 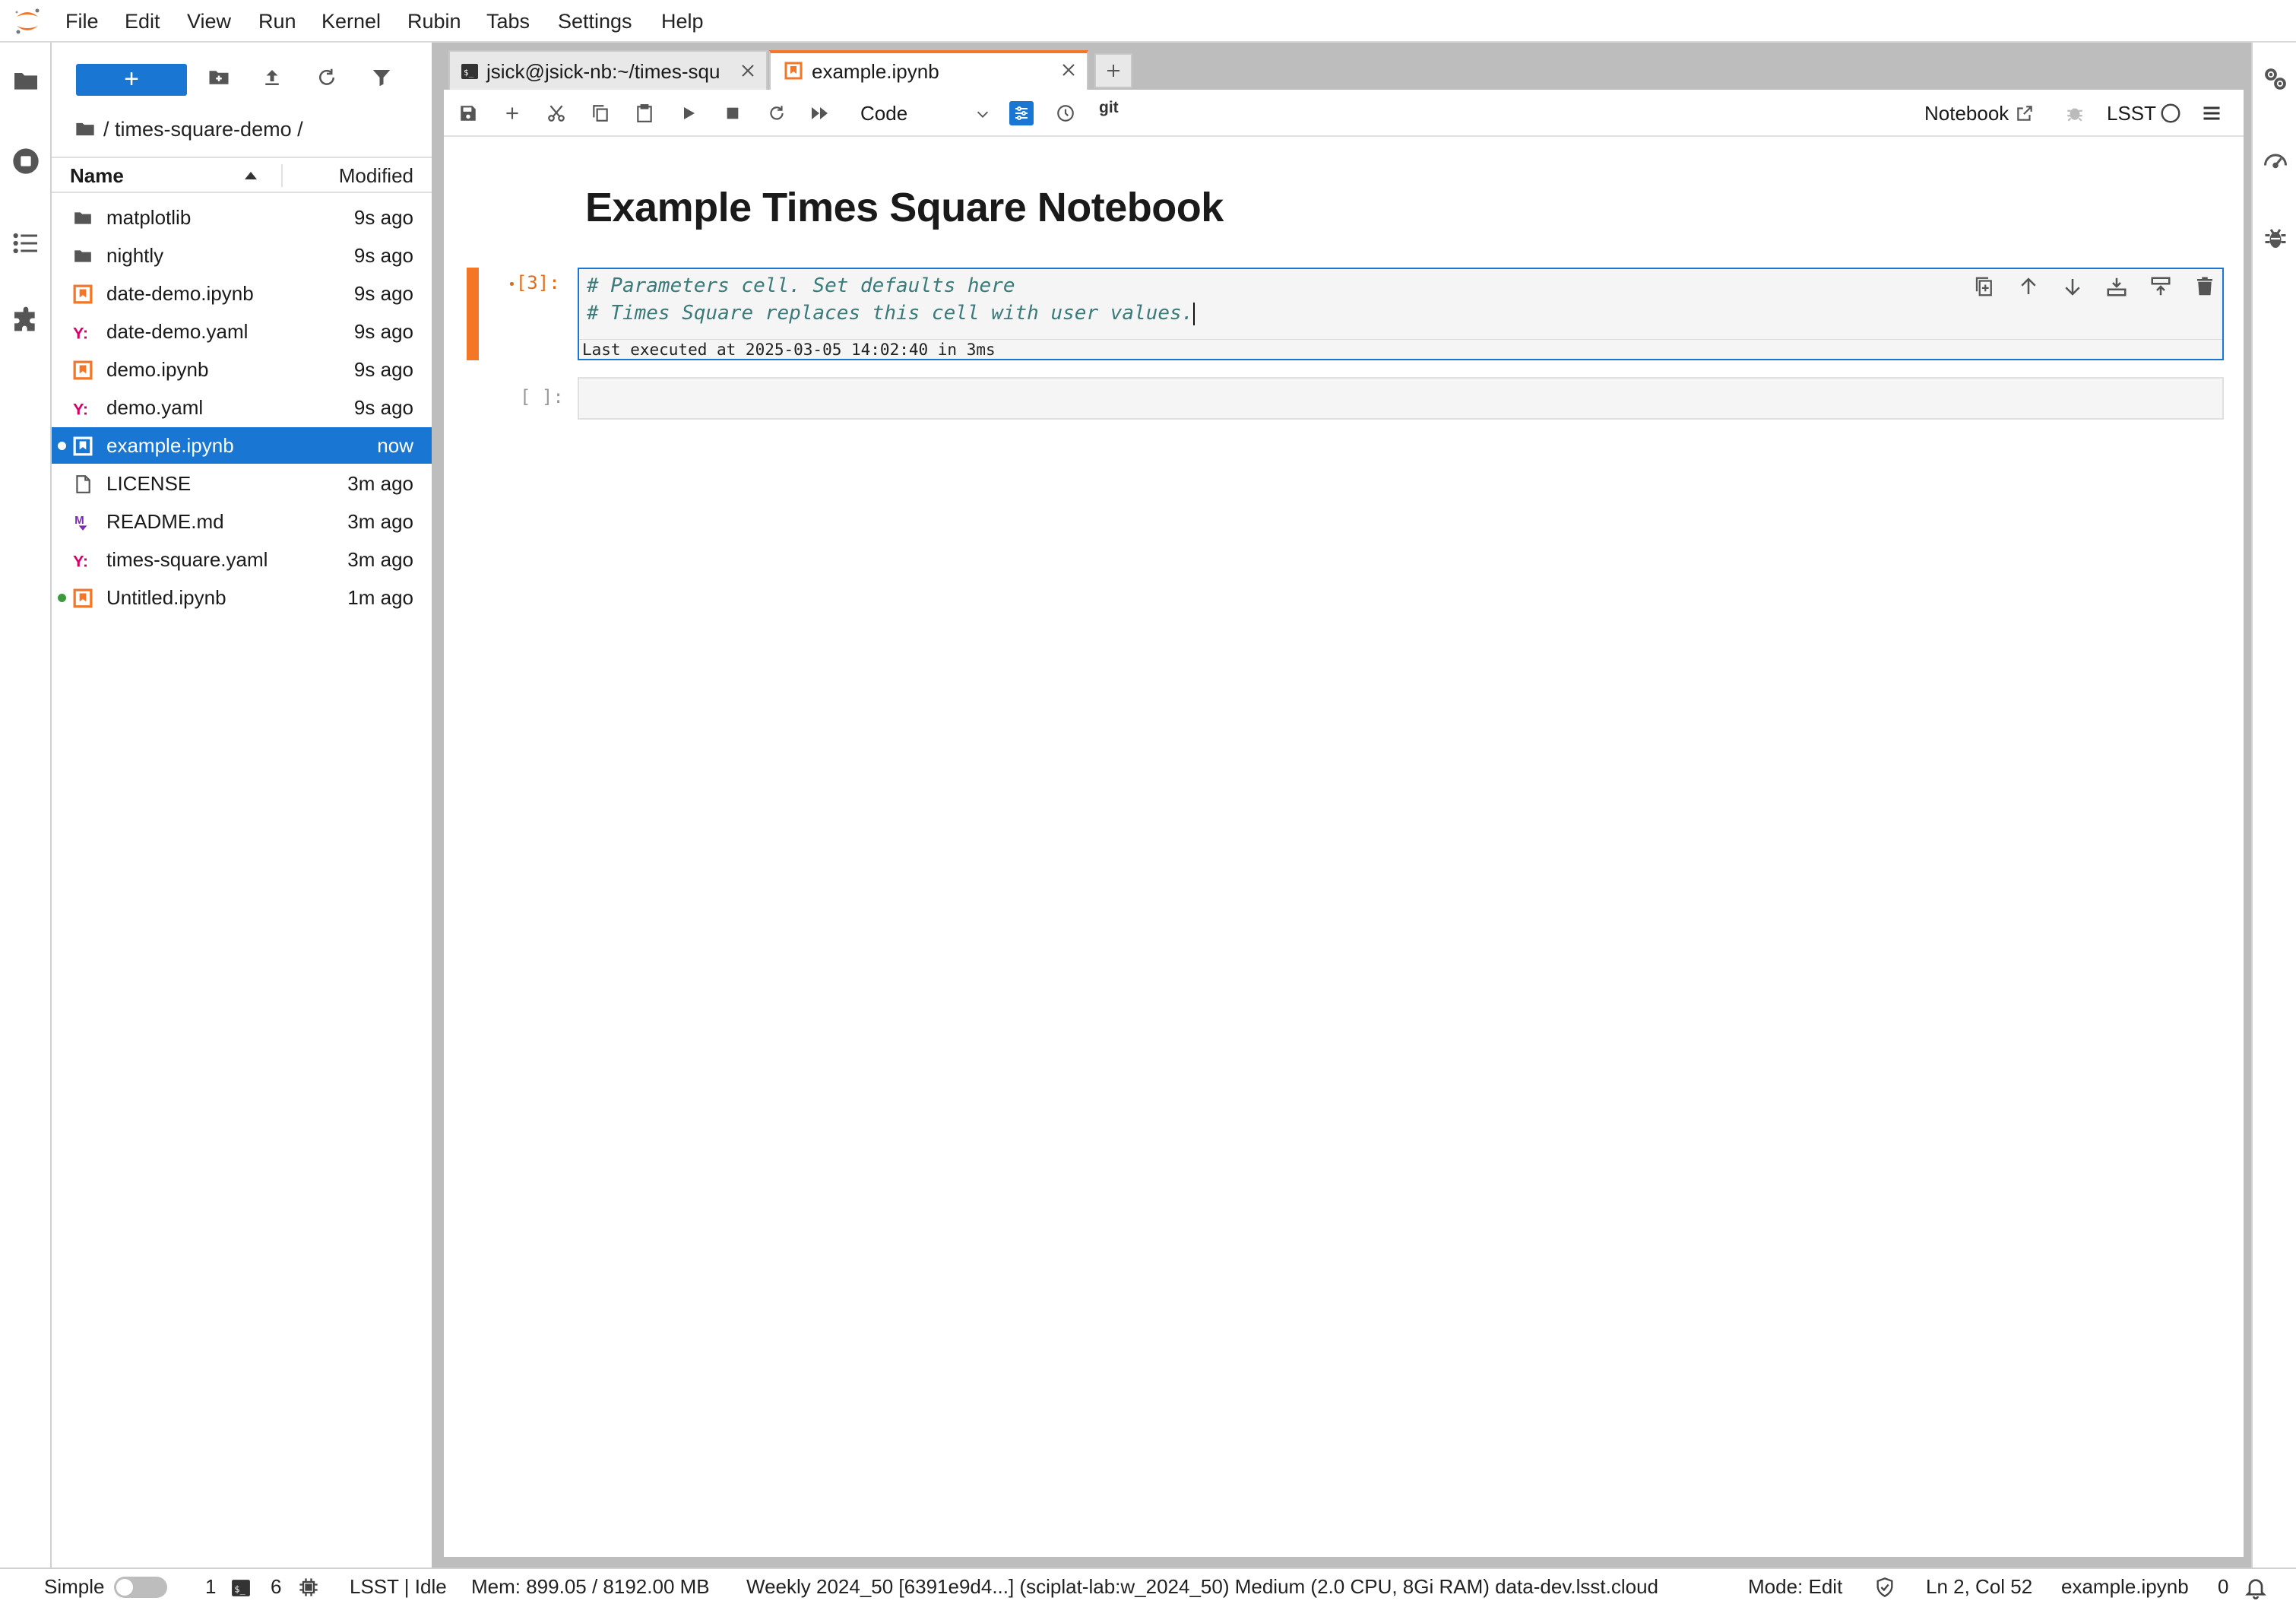 What do you see at coordinates (2275, 159) in the screenshot?
I see `resource-usage-gauge-icon` at bounding box center [2275, 159].